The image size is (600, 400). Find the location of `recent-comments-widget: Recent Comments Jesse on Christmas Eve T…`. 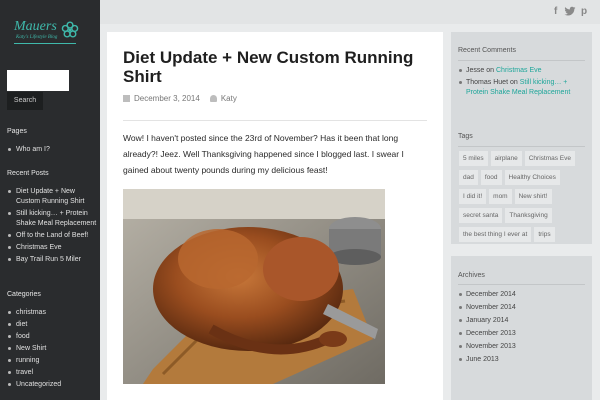

recent-comments-widget: Recent Comments Jesse on Christmas Eve T… is located at coordinates (521, 78).